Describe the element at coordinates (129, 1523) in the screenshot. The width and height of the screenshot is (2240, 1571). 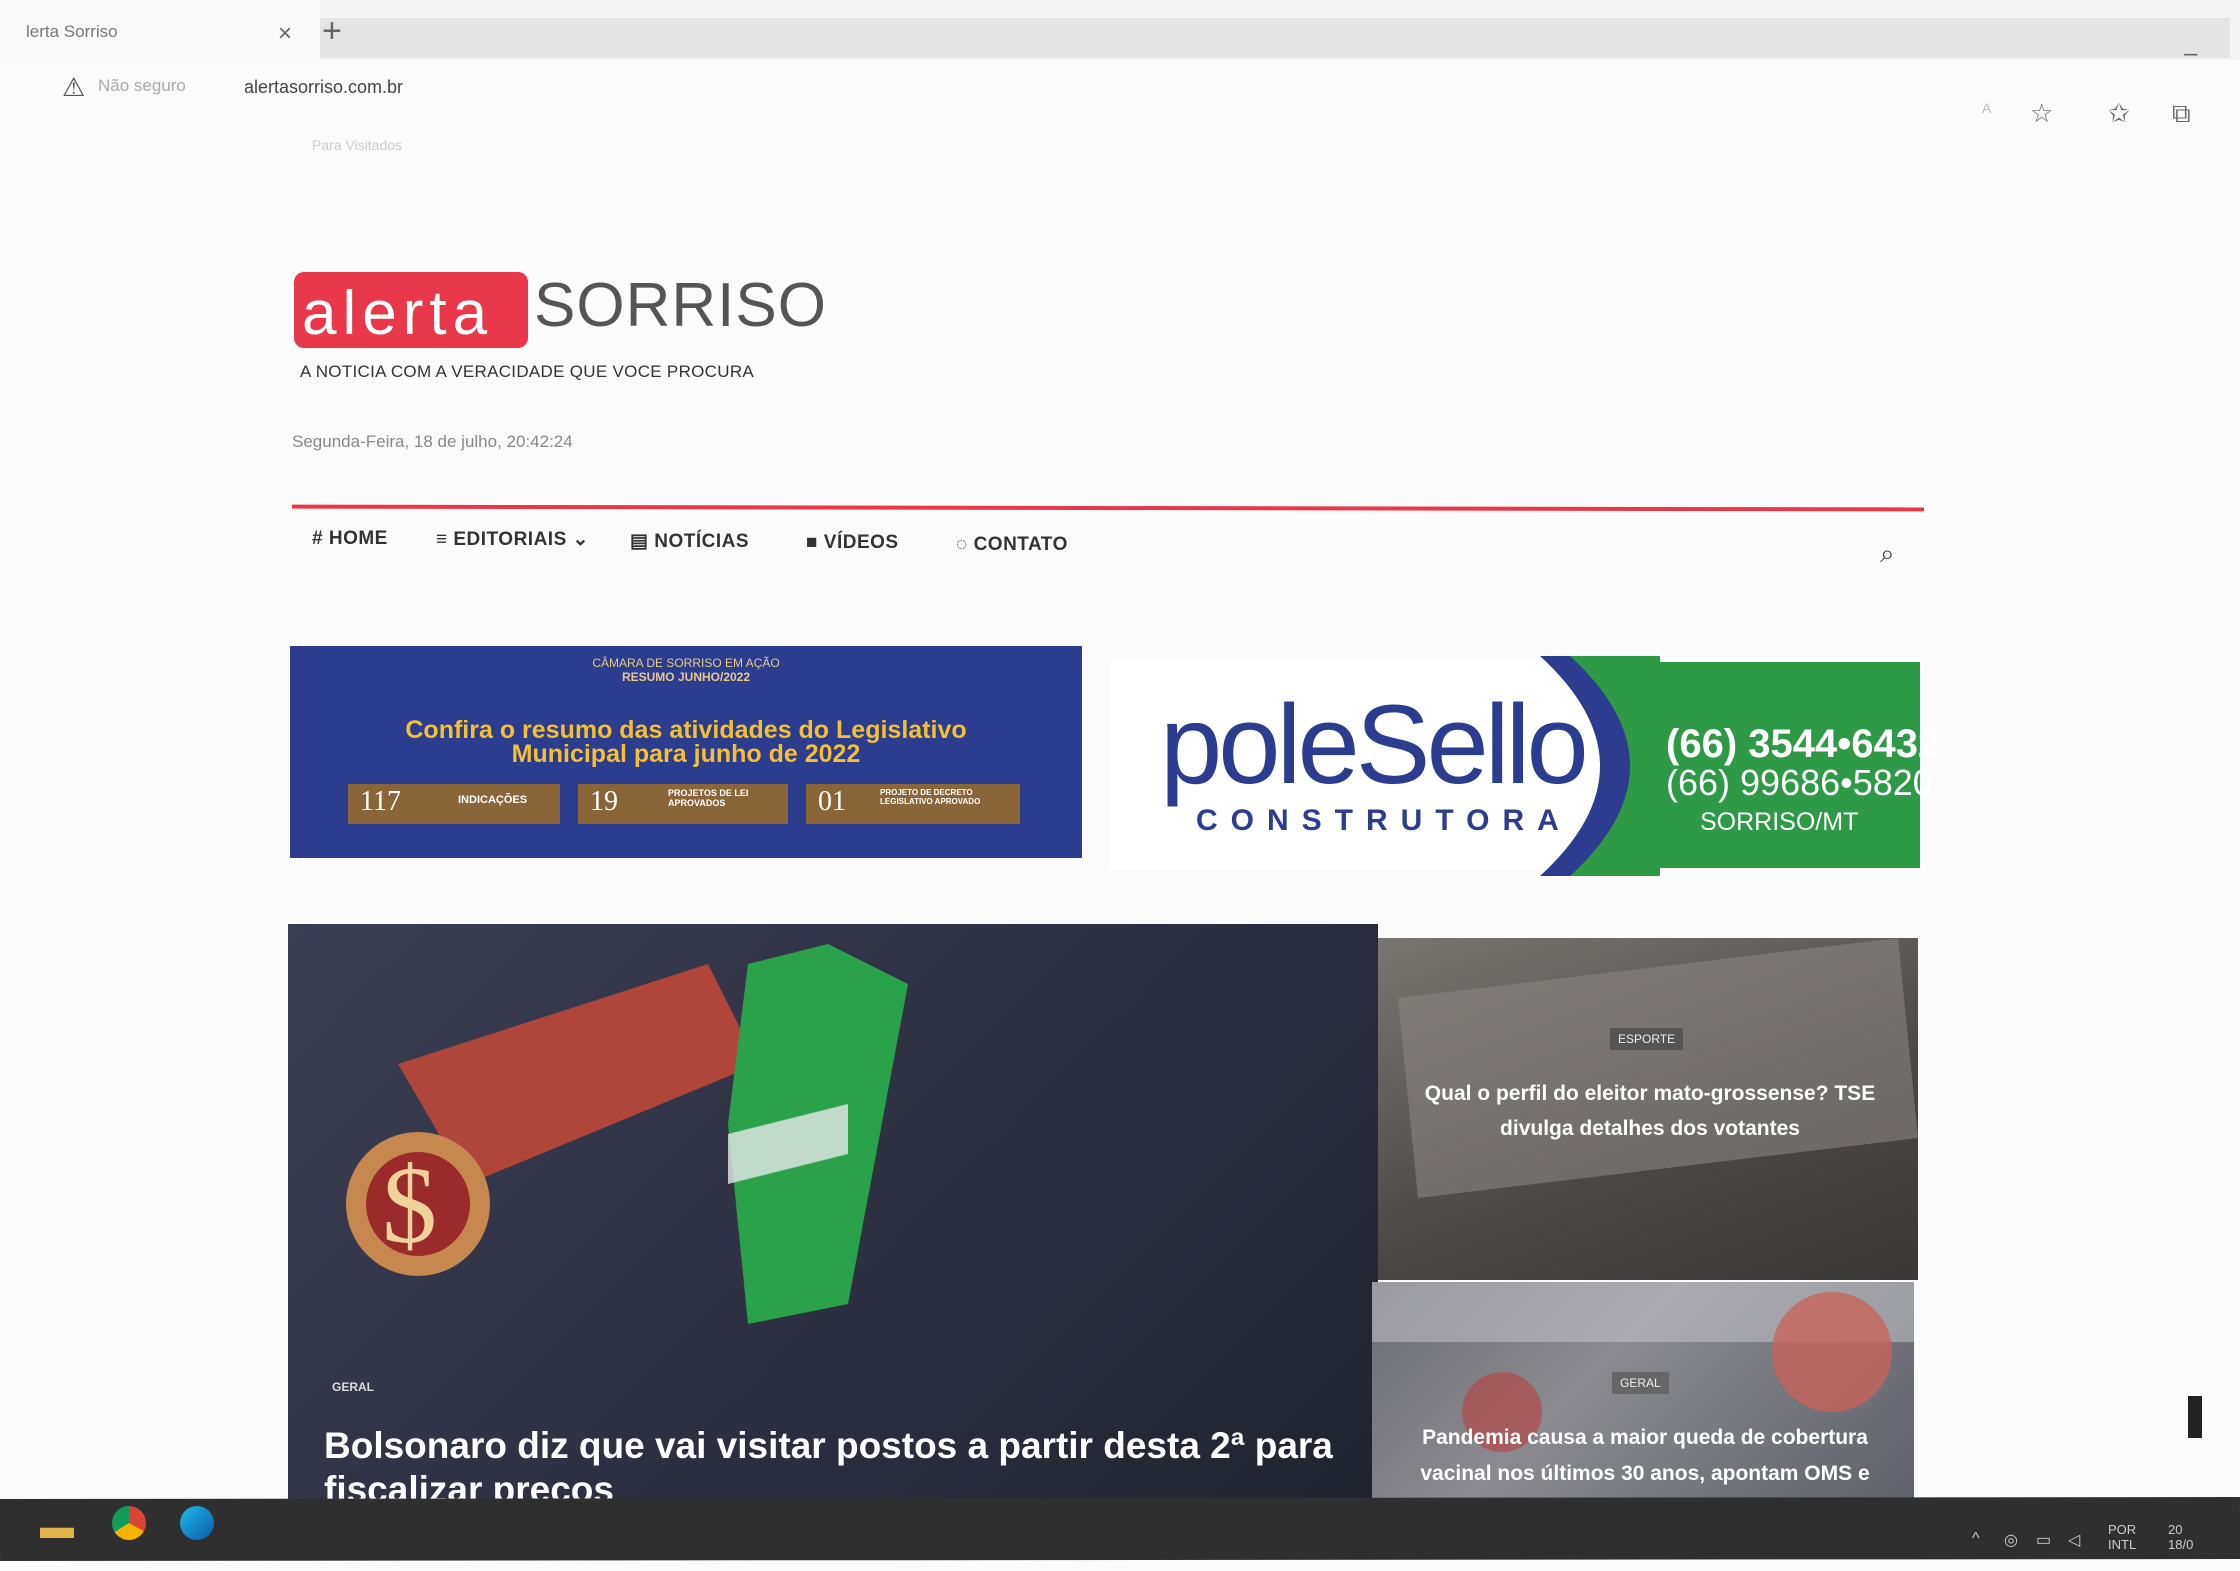
I see `chrome-icon` at that location.